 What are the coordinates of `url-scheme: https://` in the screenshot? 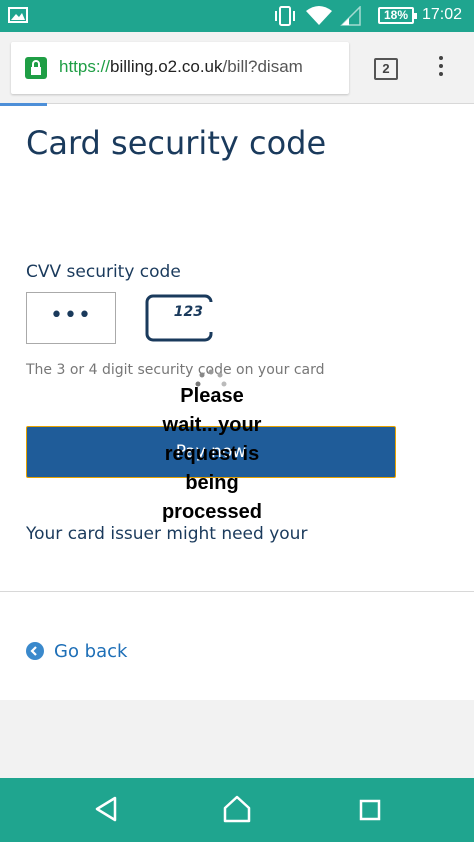 It's located at (85, 66).